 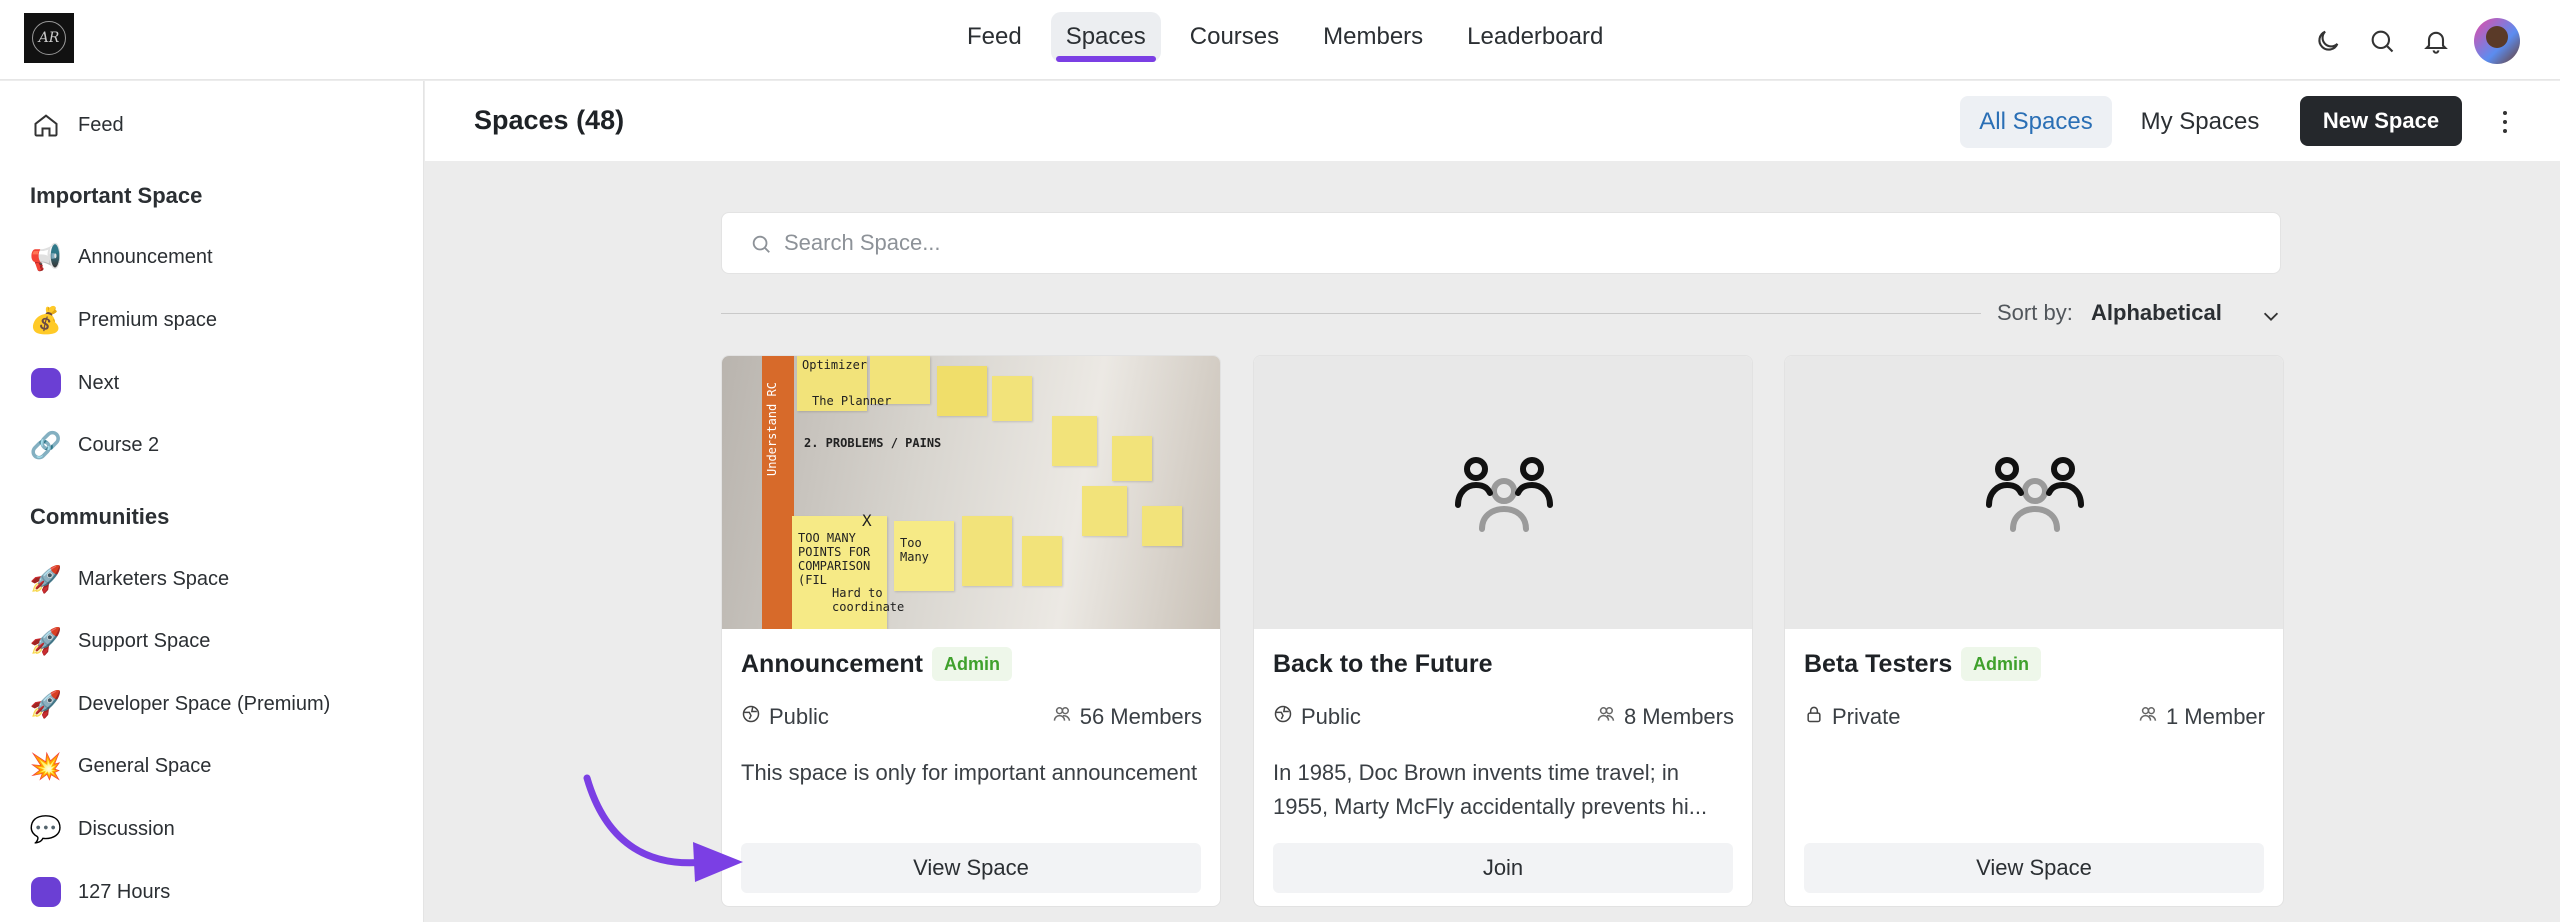 I want to click on money-bag-icon: 💰, so click(x=46, y=319).